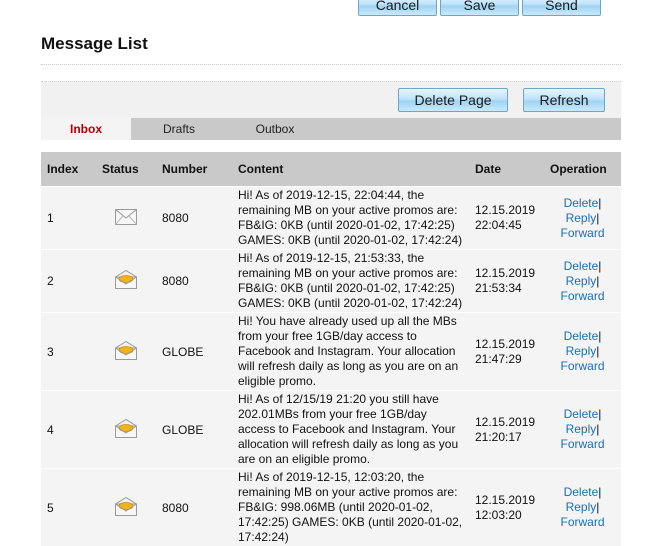 The image size is (665, 546). What do you see at coordinates (350, 169) in the screenshot?
I see `header-content: Content` at bounding box center [350, 169].